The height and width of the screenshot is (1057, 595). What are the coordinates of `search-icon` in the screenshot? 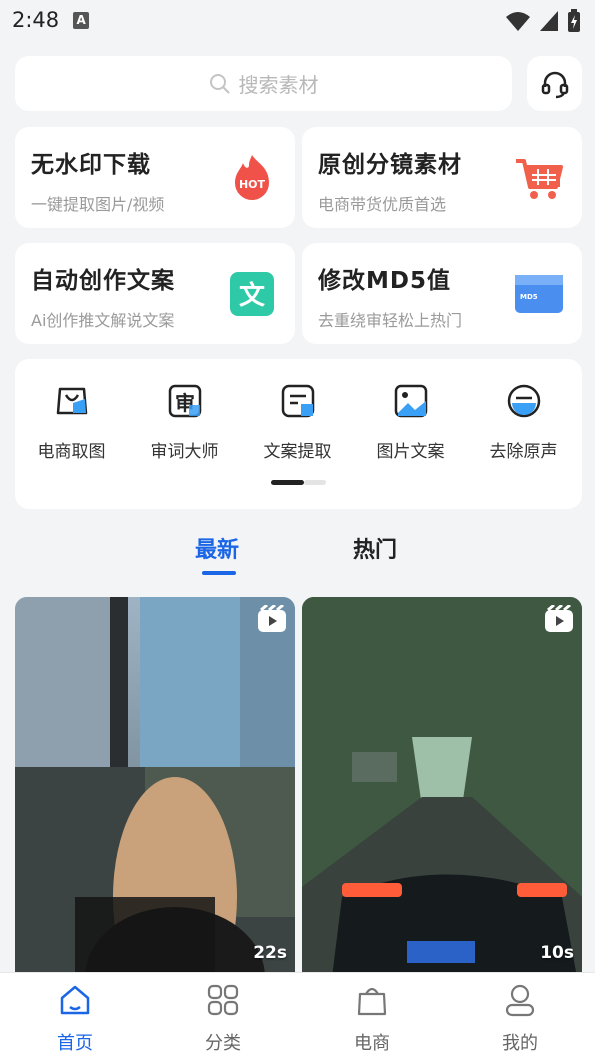 It's located at (219, 83).